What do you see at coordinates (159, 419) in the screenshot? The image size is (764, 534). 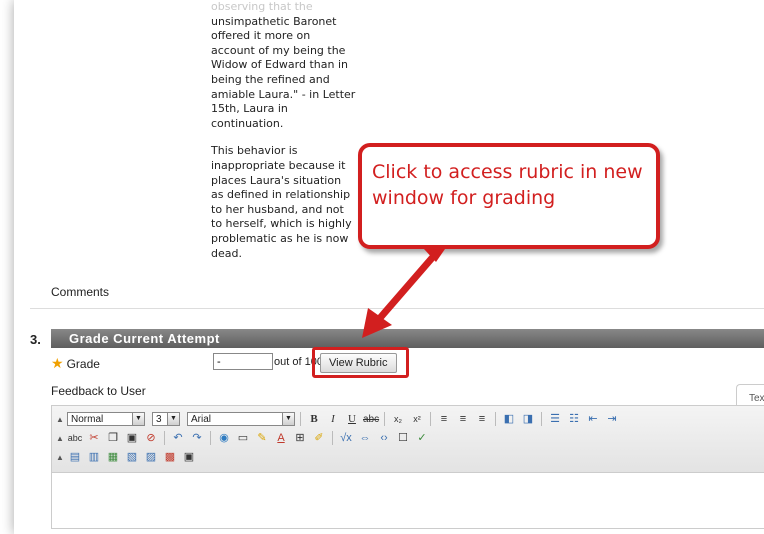 I see `size-select-value: 3` at bounding box center [159, 419].